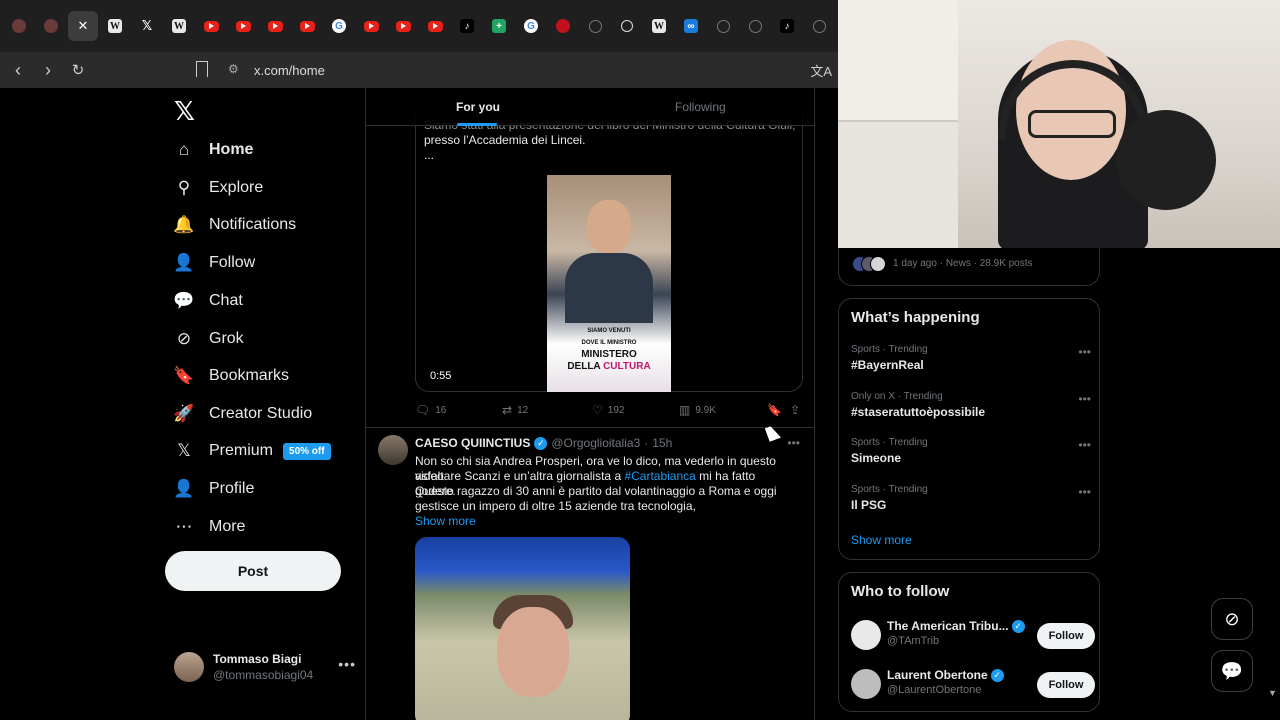 The image size is (1280, 720). I want to click on bookmark-star-icon, so click(202, 69).